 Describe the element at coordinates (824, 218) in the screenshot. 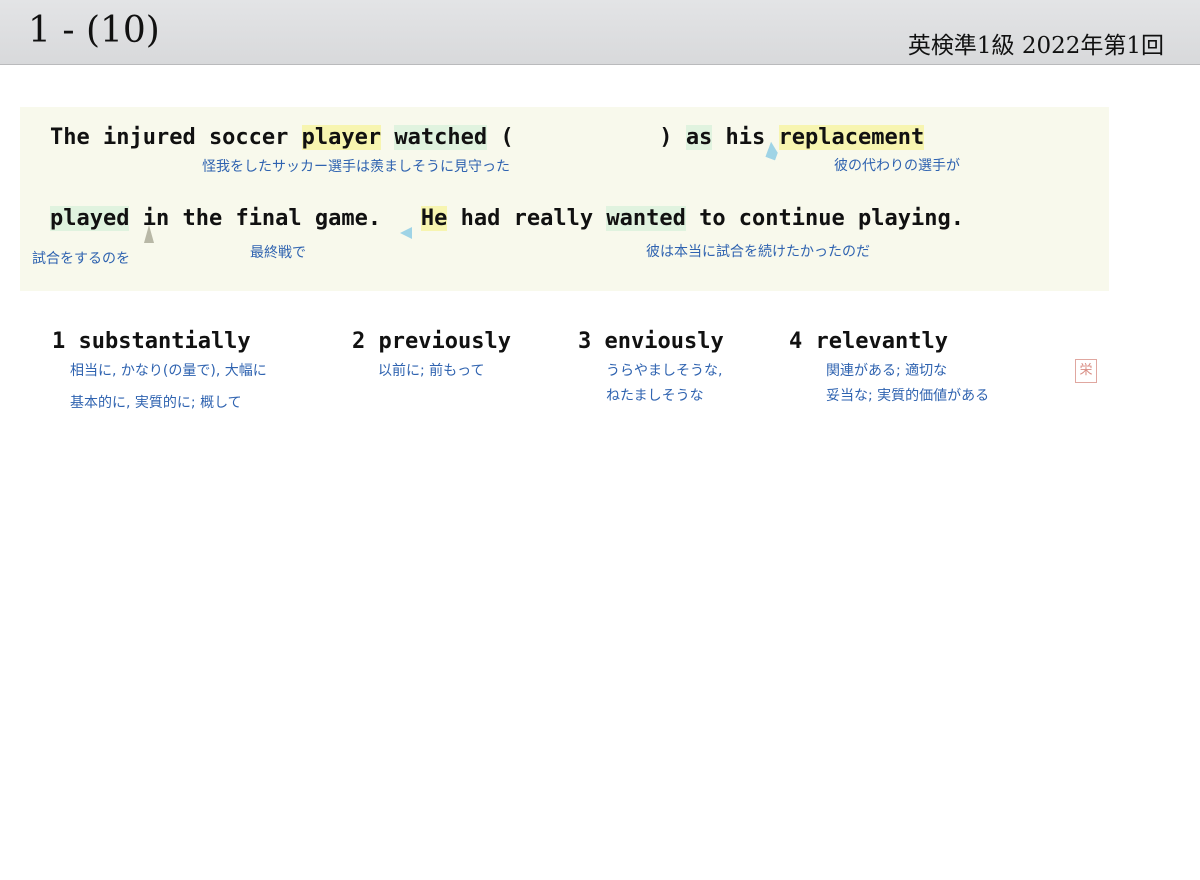

I see `text-segment: to continue playing.` at that location.